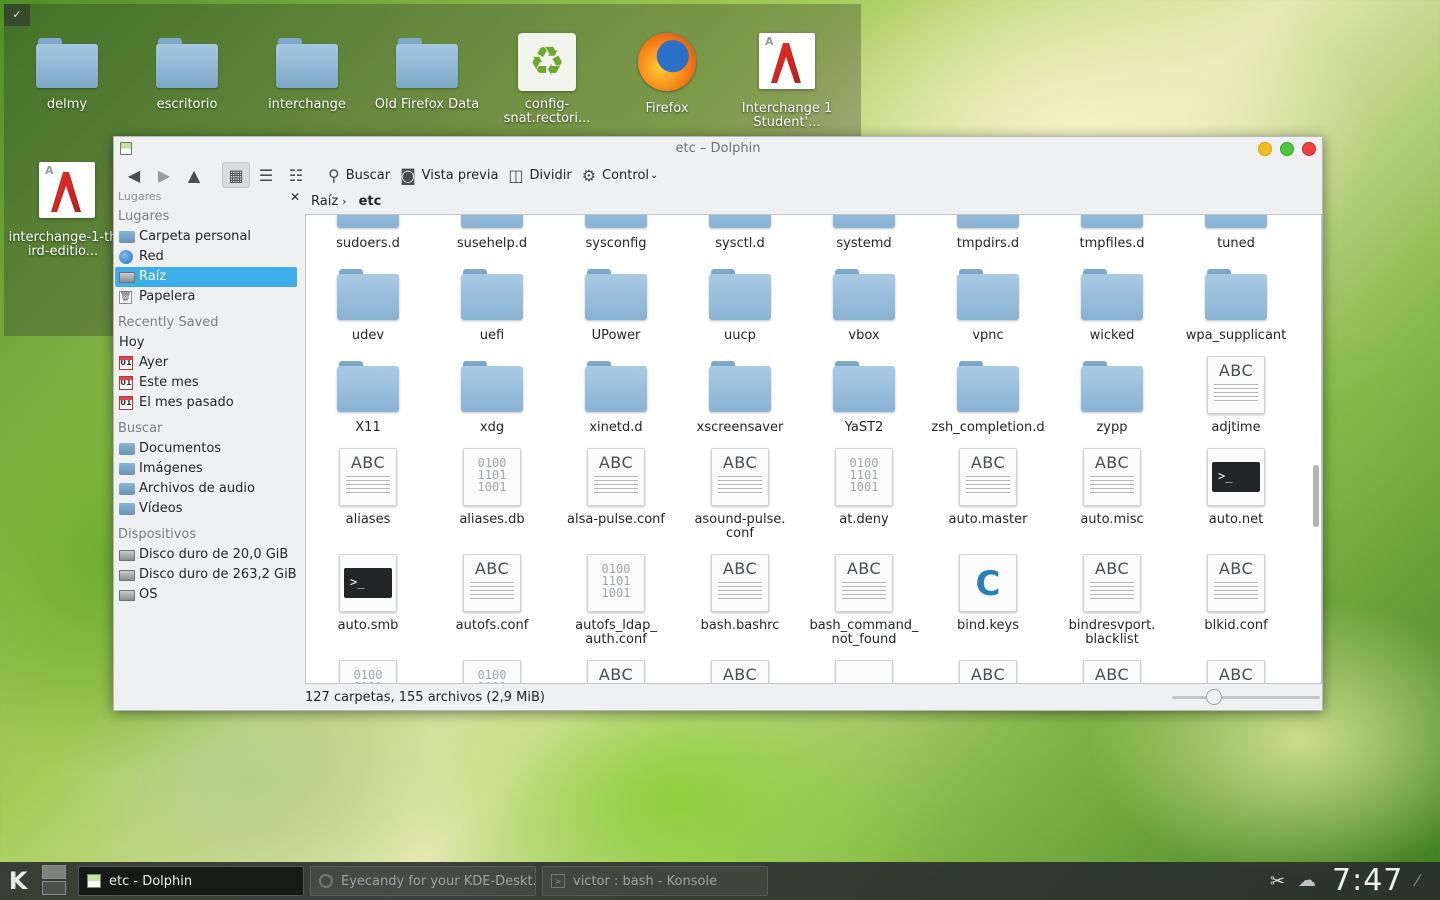  Describe the element at coordinates (1236, 604) in the screenshot. I see `file-item: ABC blkid.conf` at that location.